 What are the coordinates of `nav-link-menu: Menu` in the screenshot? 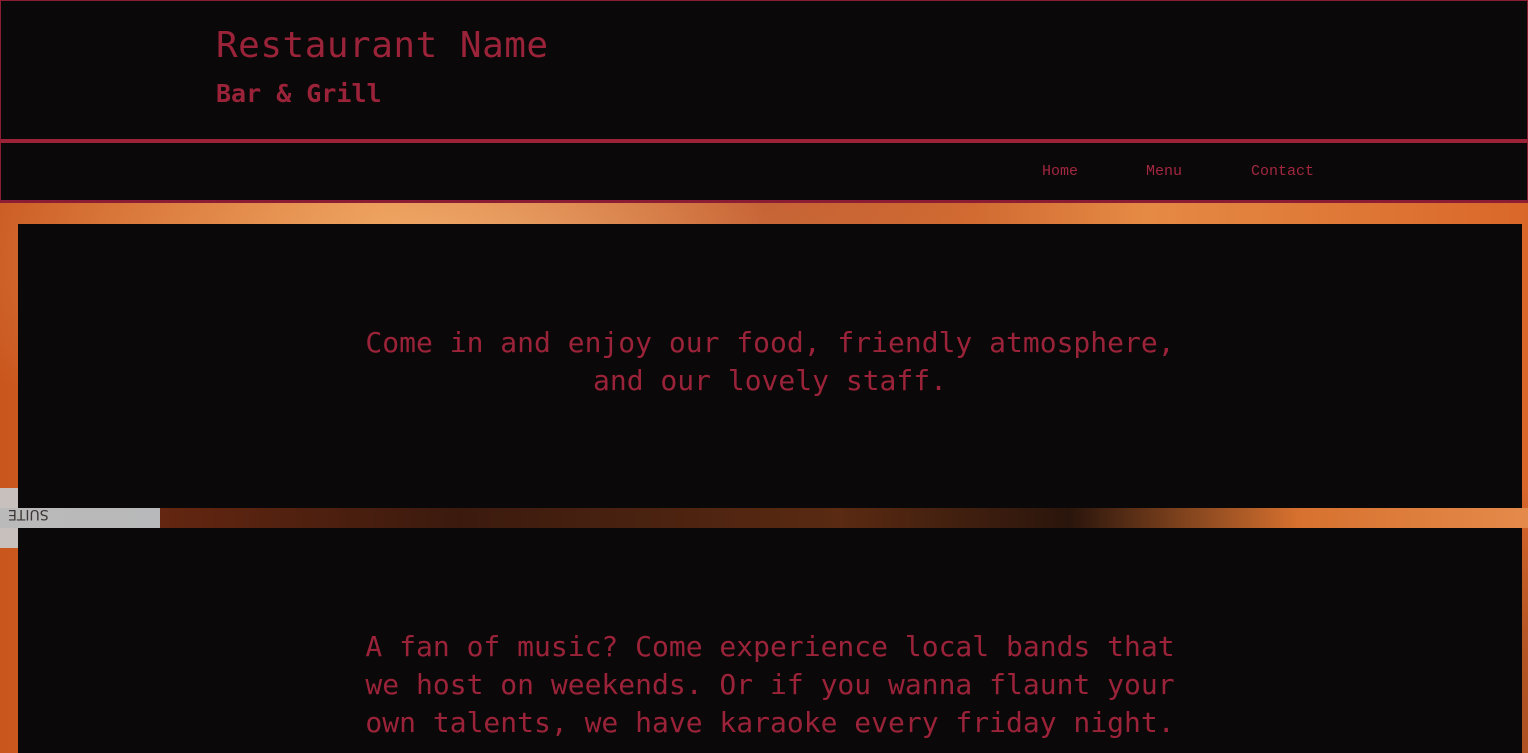 It's located at (1164, 171).